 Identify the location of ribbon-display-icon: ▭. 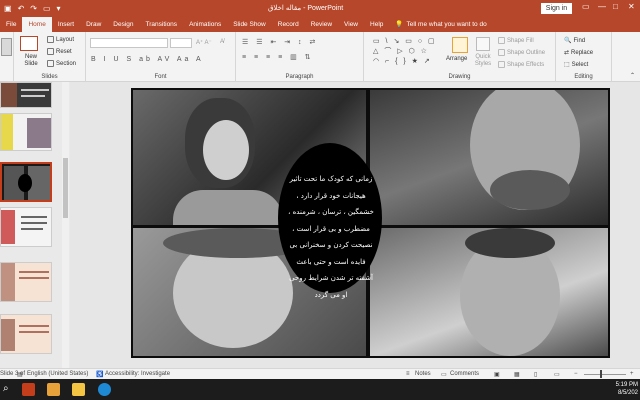
(586, 6).